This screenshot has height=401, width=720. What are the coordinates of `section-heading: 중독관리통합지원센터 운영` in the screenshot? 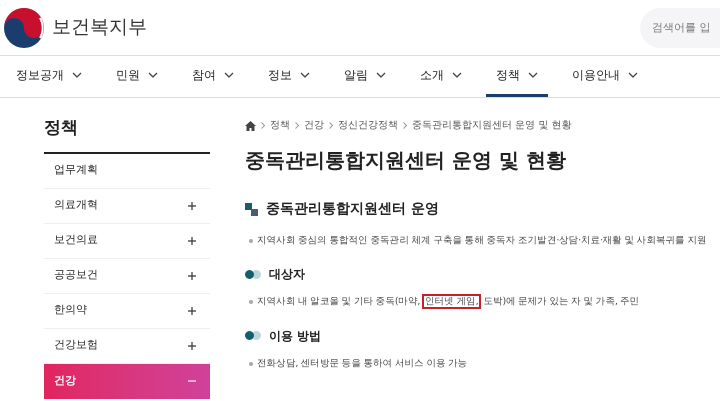 It's located at (352, 209).